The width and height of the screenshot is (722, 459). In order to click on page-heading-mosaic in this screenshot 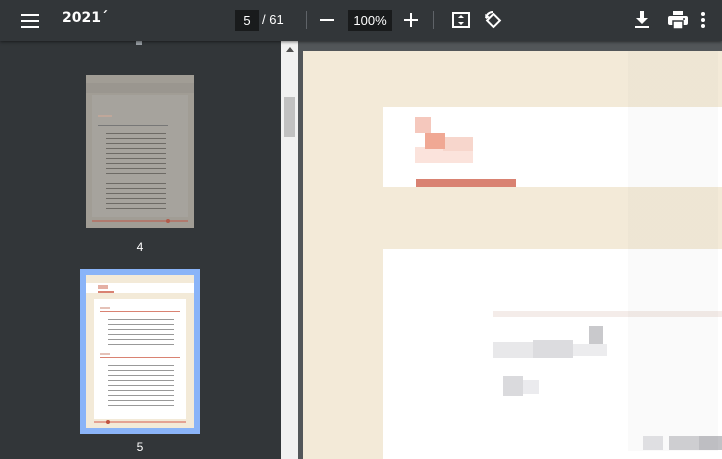, I will do `click(445, 142)`.